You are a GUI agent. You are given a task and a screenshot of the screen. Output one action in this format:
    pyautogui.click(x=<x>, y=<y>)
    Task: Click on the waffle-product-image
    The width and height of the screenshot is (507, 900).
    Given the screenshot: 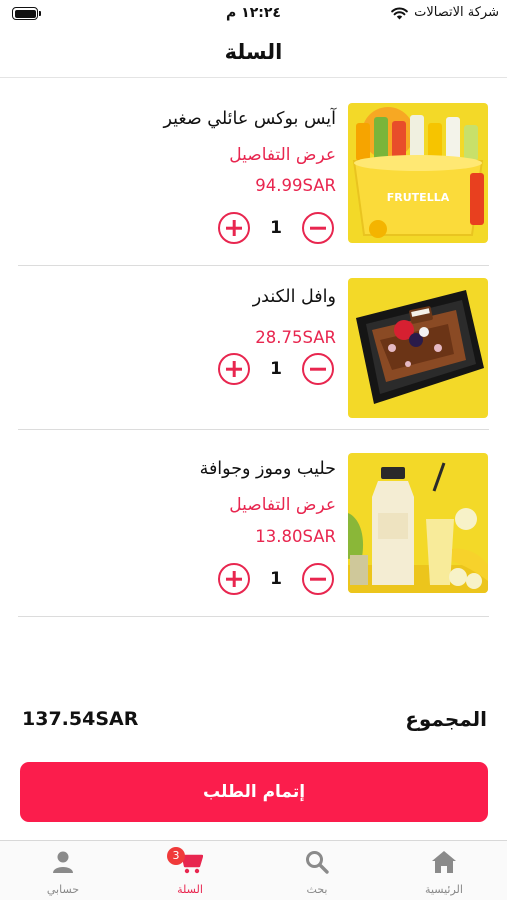 What is the action you would take?
    pyautogui.click(x=418, y=348)
    